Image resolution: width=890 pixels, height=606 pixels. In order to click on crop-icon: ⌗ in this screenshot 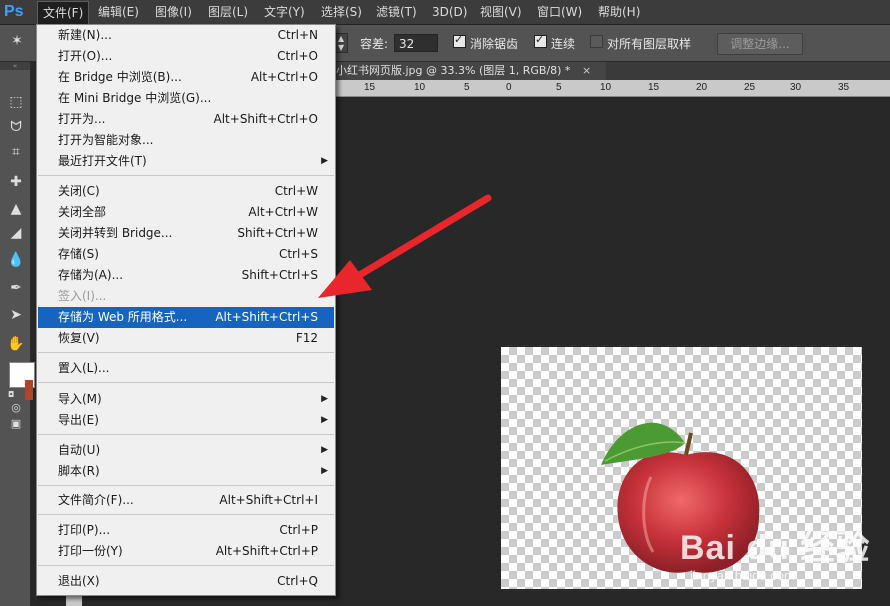, I will do `click(16, 152)`.